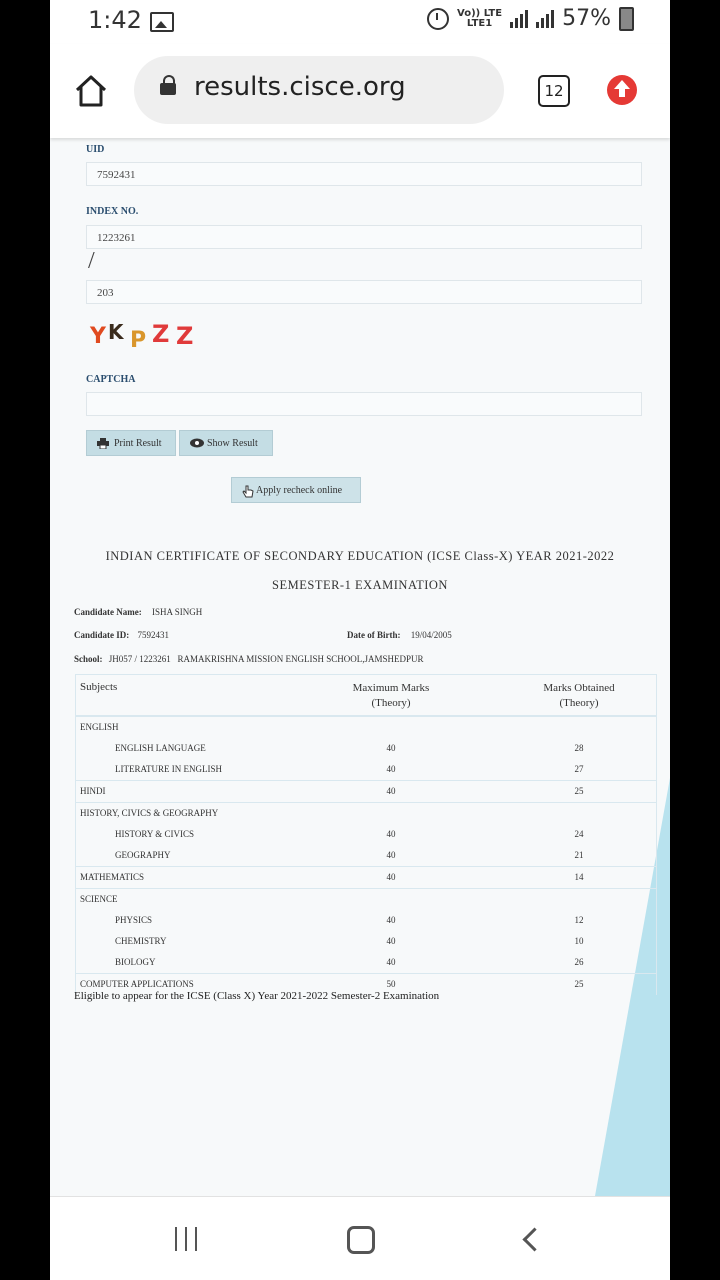  Describe the element at coordinates (366, 877) in the screenshot. I see `table-row: MATHEMATICS 40 14` at that location.